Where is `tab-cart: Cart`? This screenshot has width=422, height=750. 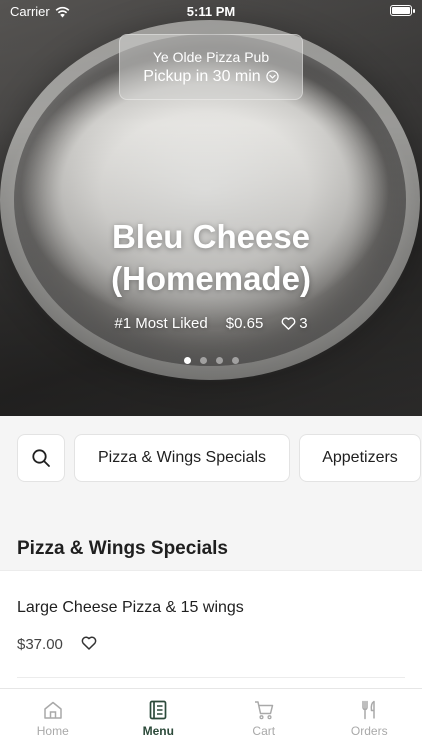
tab-cart: Cart is located at coordinates (264, 719).